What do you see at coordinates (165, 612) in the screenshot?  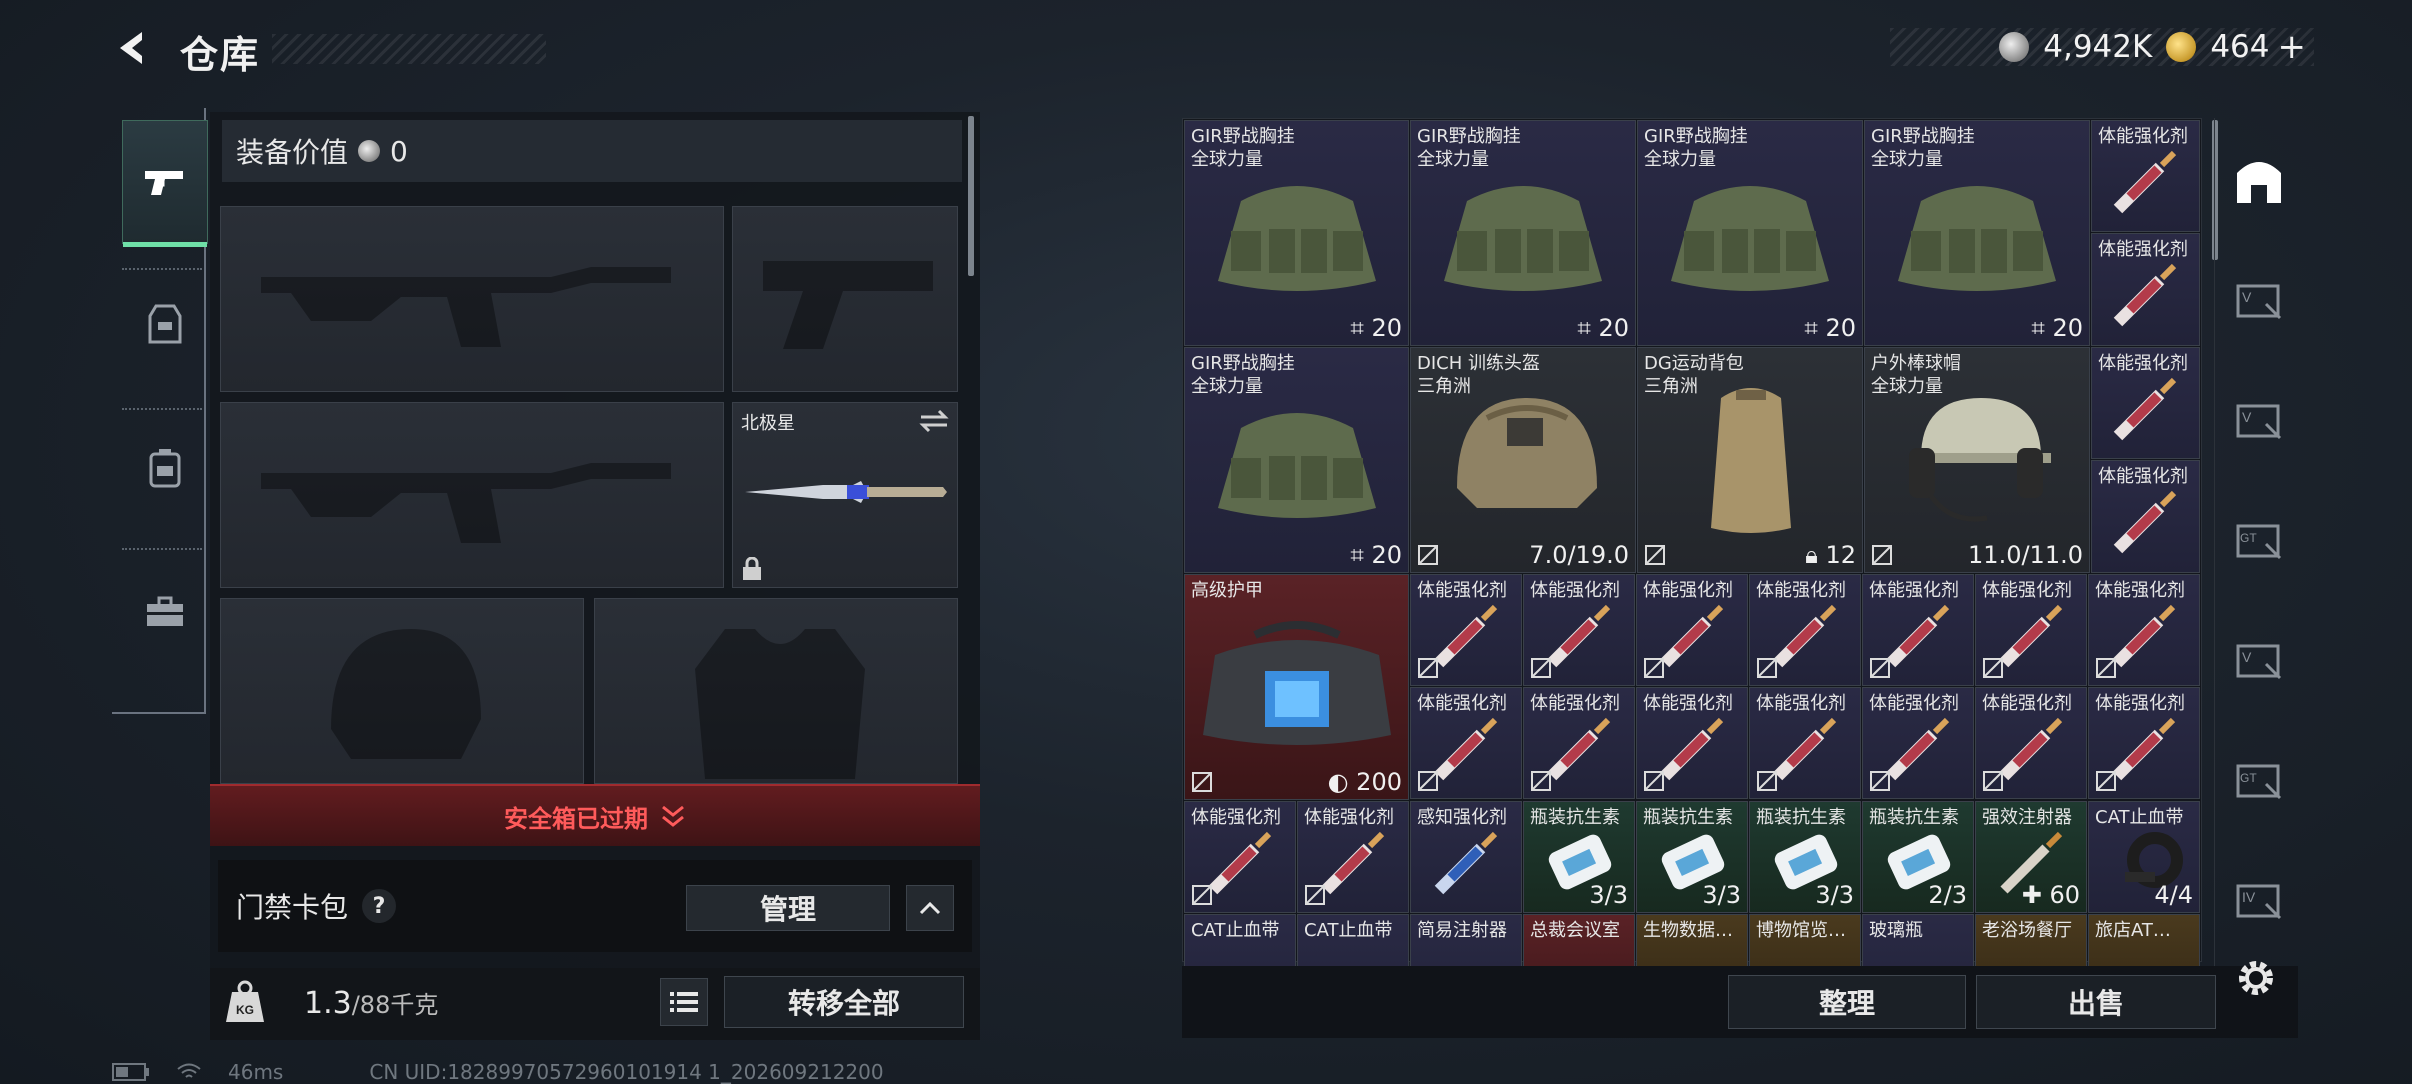 I see `tab-supplies` at bounding box center [165, 612].